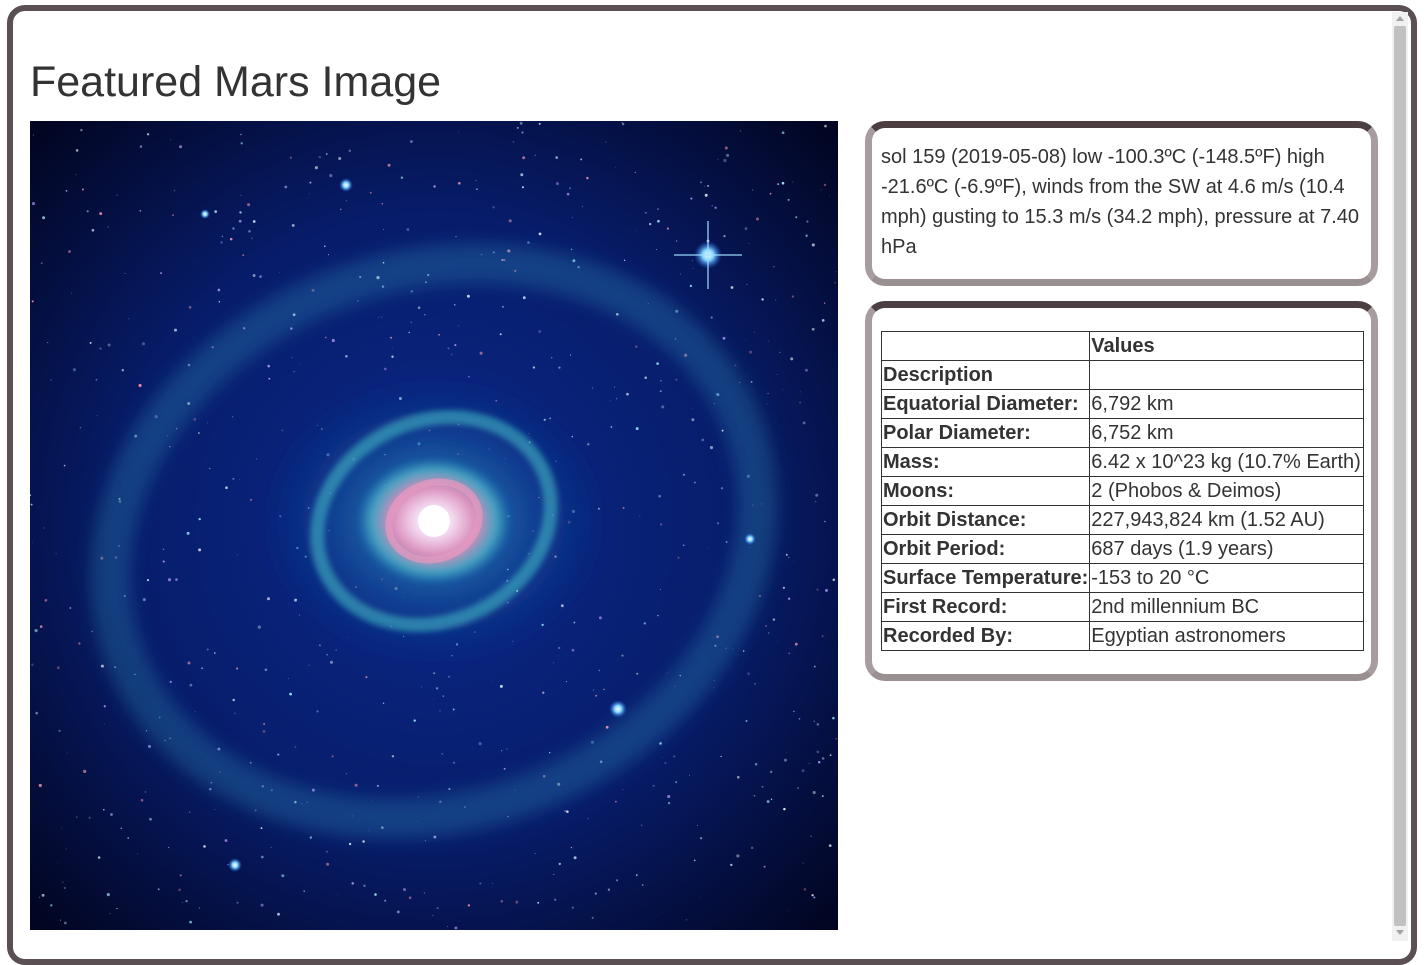  I want to click on row-value: 687 days (1.9 years), so click(1227, 549).